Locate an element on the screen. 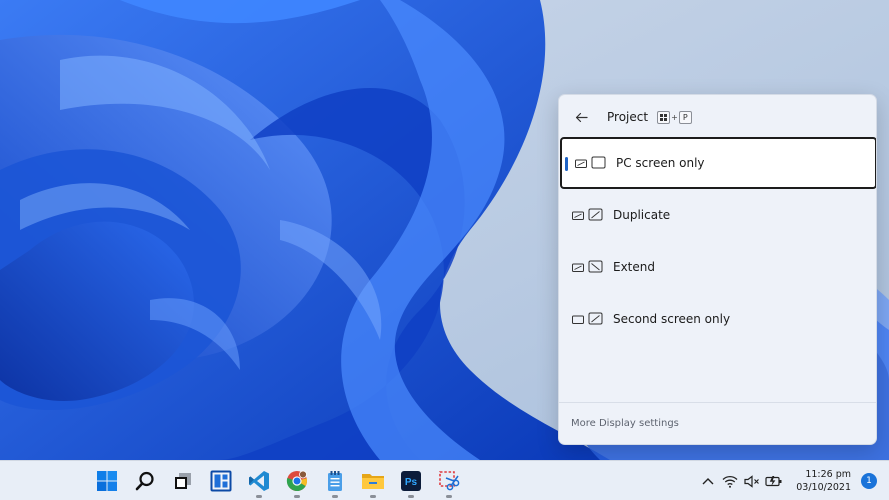  notepad-icon is located at coordinates (335, 481).